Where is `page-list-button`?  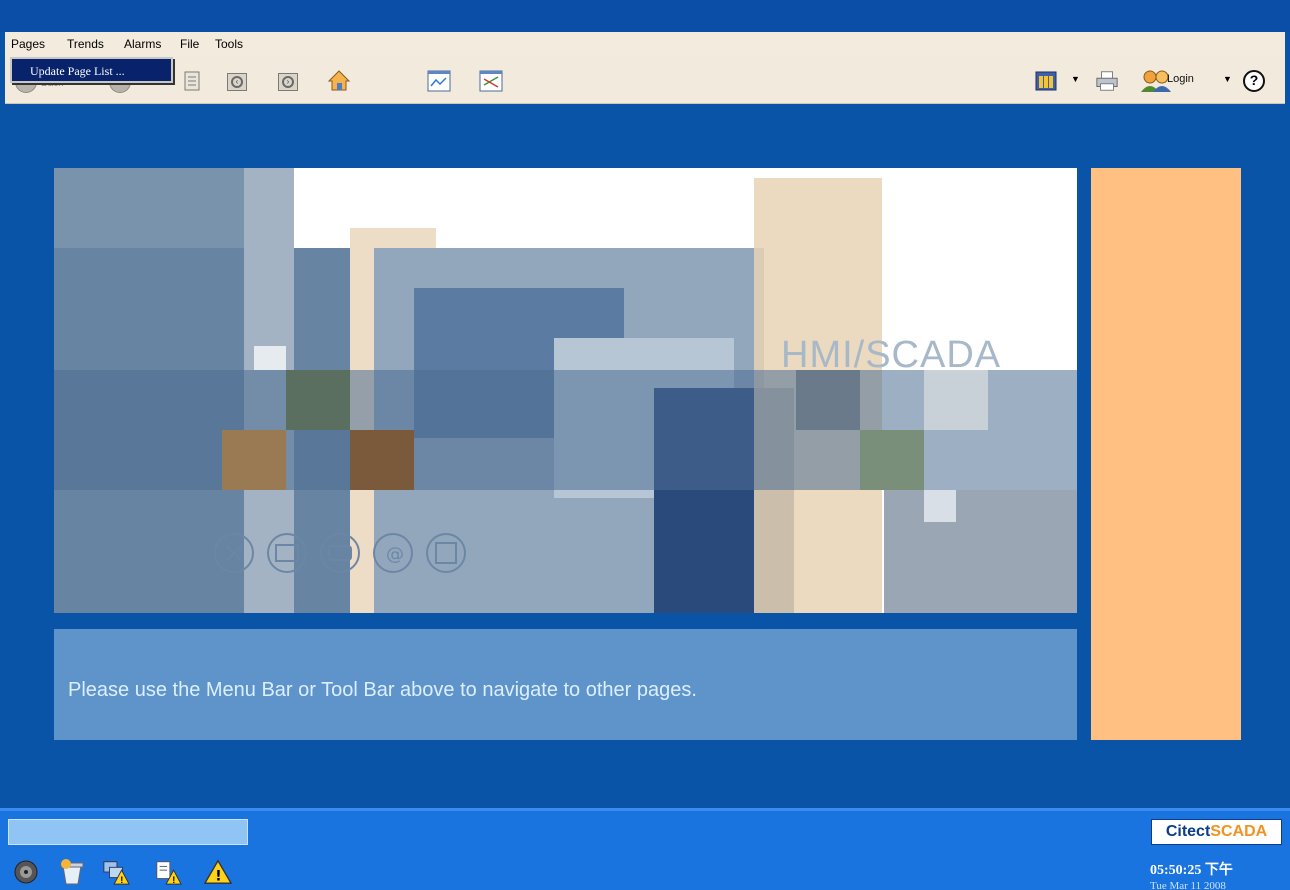
page-list-button is located at coordinates (193, 81).